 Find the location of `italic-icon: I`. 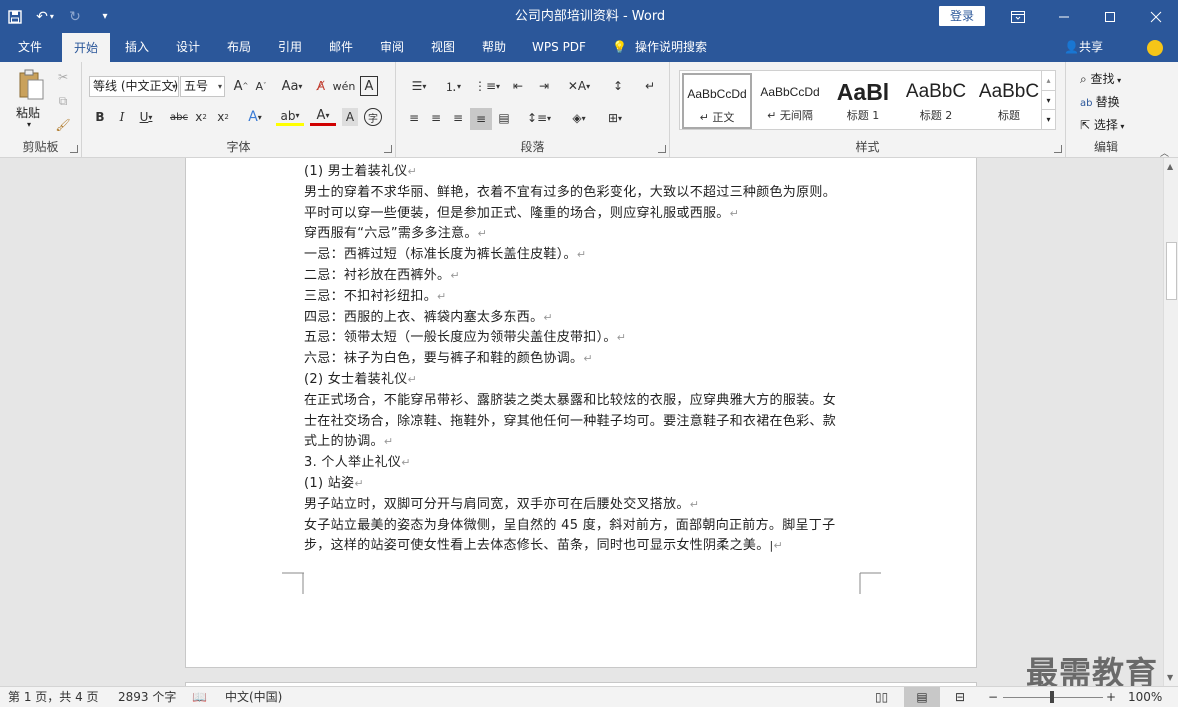

italic-icon: I is located at coordinates (122, 117).